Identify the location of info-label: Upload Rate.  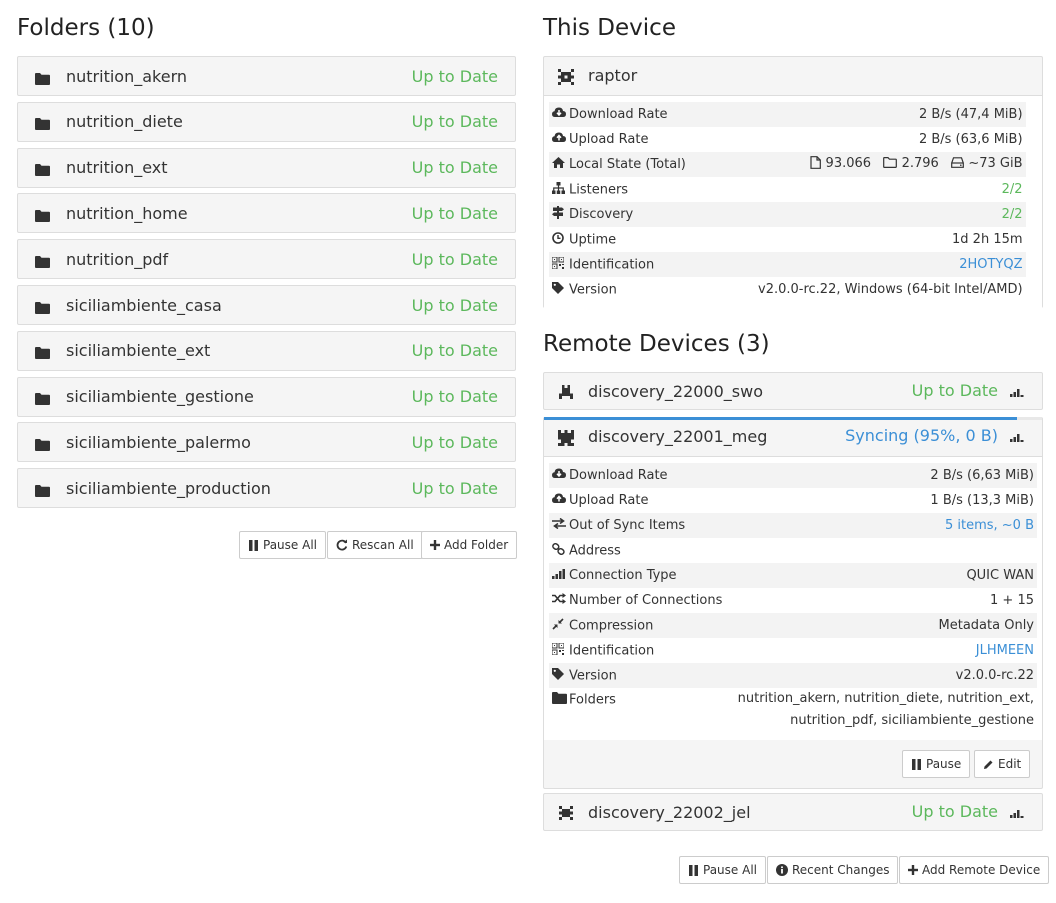
(609, 500).